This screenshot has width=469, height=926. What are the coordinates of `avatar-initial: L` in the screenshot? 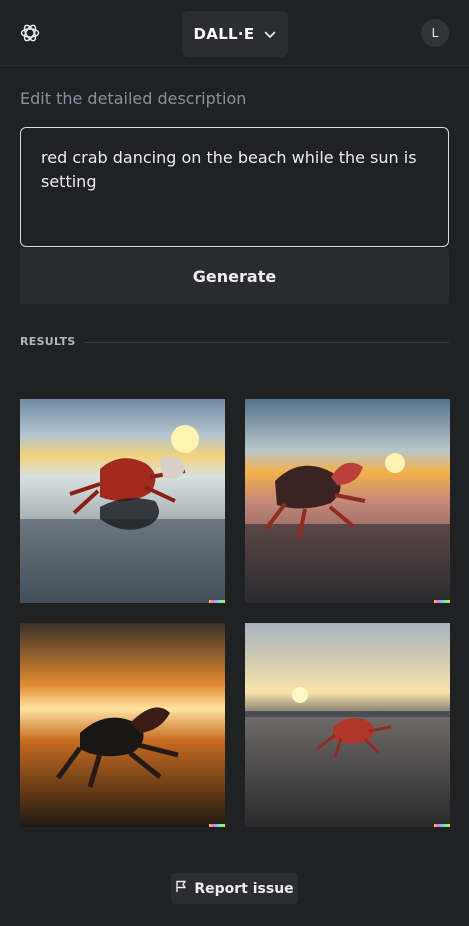 It's located at (435, 33).